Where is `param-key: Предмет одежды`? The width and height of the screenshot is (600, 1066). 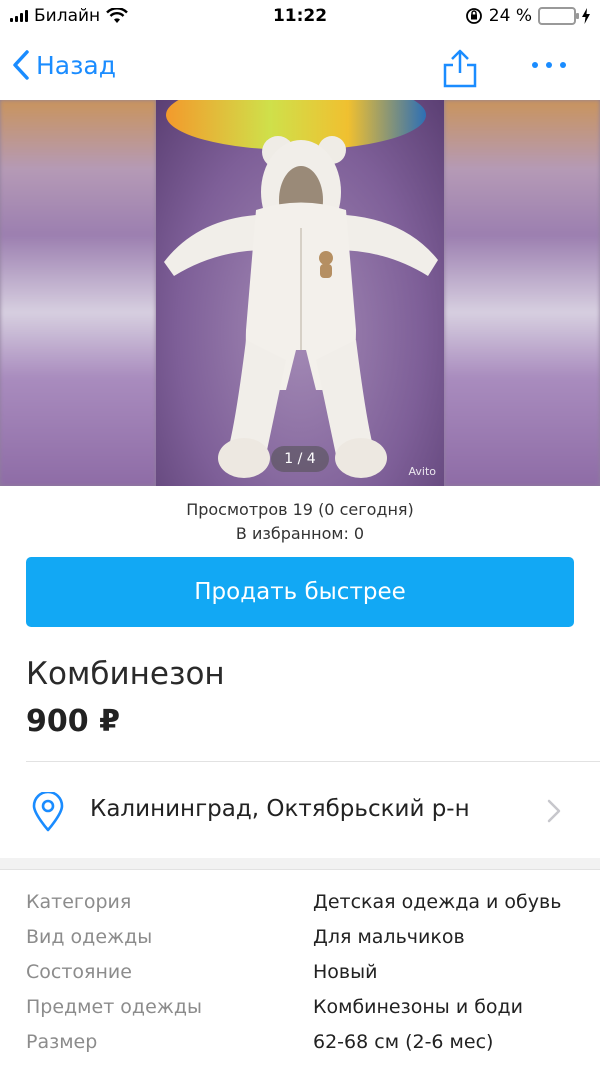 param-key: Предмет одежды is located at coordinates (114, 1006).